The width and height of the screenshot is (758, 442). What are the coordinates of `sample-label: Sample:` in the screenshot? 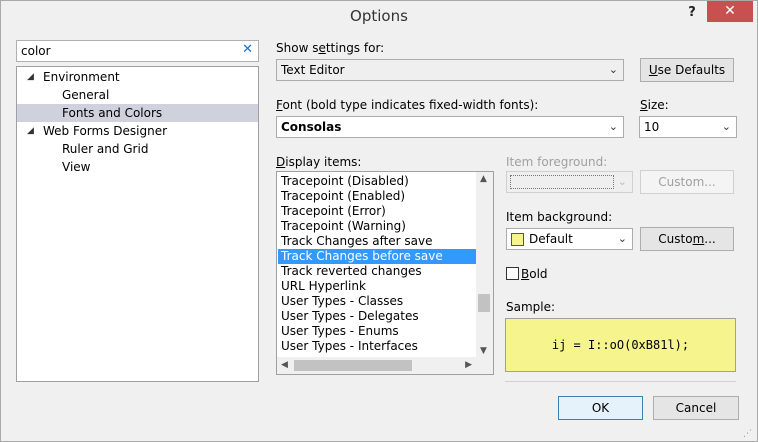 It's located at (531, 307).